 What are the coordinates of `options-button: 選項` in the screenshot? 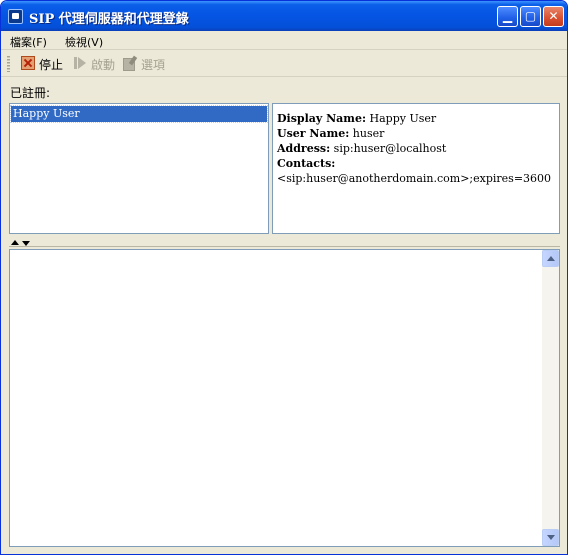 It's located at (146, 64).